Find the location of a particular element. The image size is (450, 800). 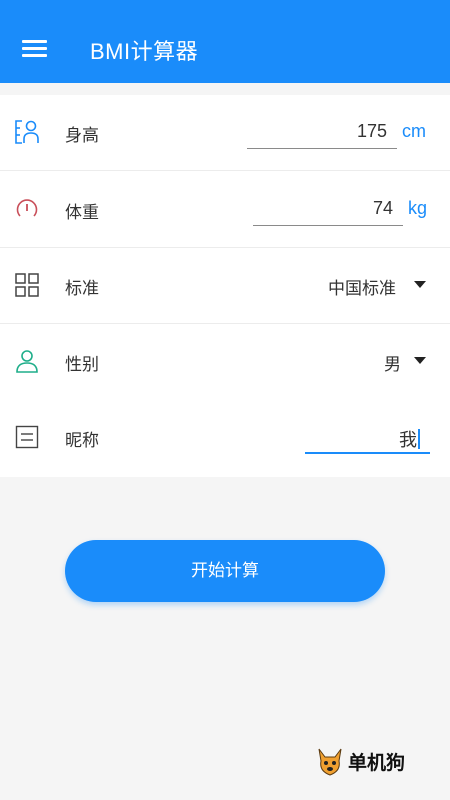

watermark: 单机狗 is located at coordinates (370, 762).